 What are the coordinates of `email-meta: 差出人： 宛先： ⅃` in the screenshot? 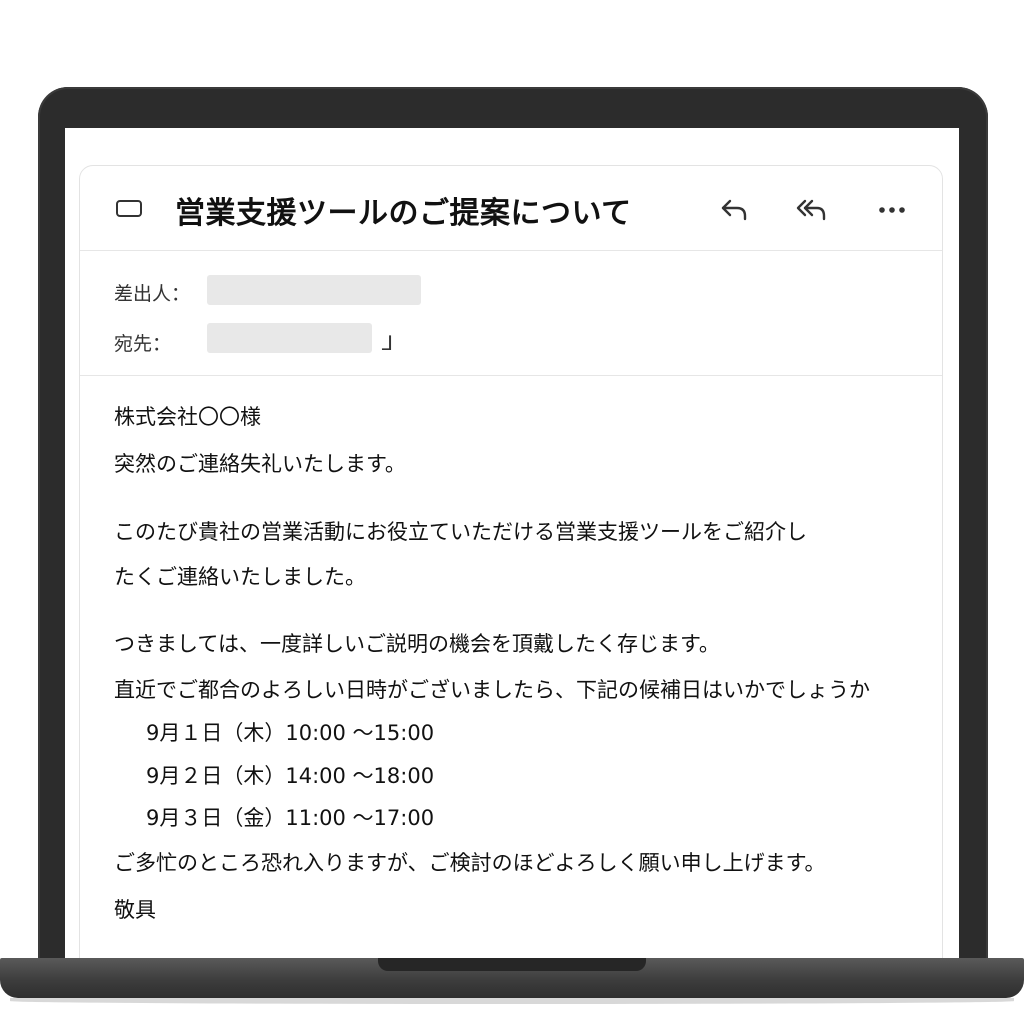 It's located at (511, 313).